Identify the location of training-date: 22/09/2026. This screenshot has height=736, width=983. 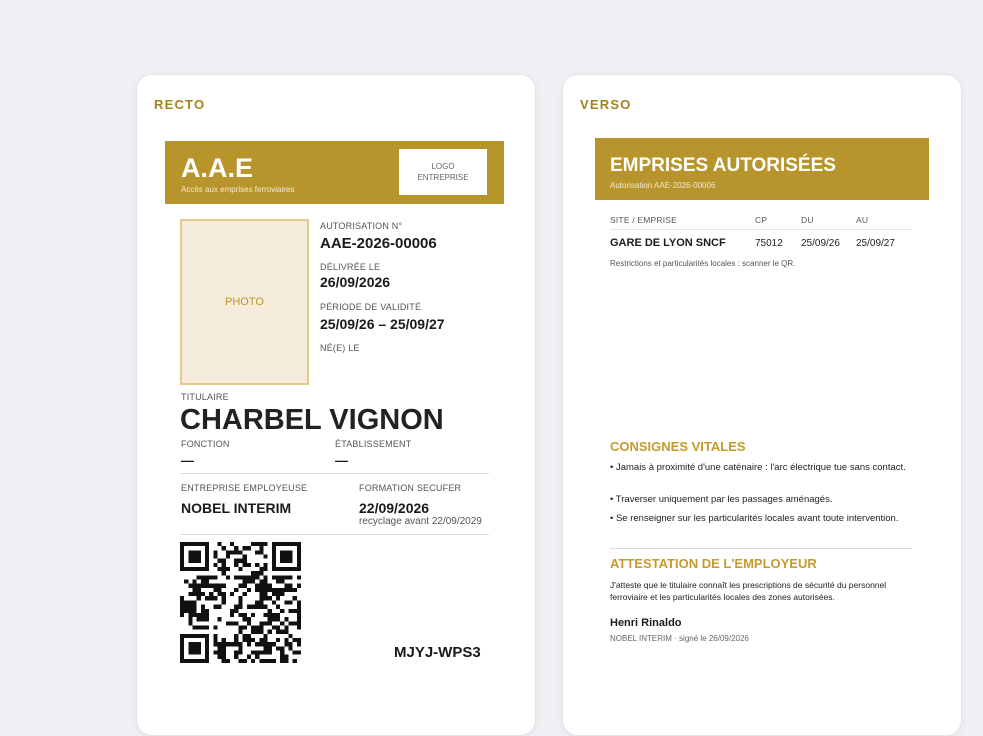
(394, 508).